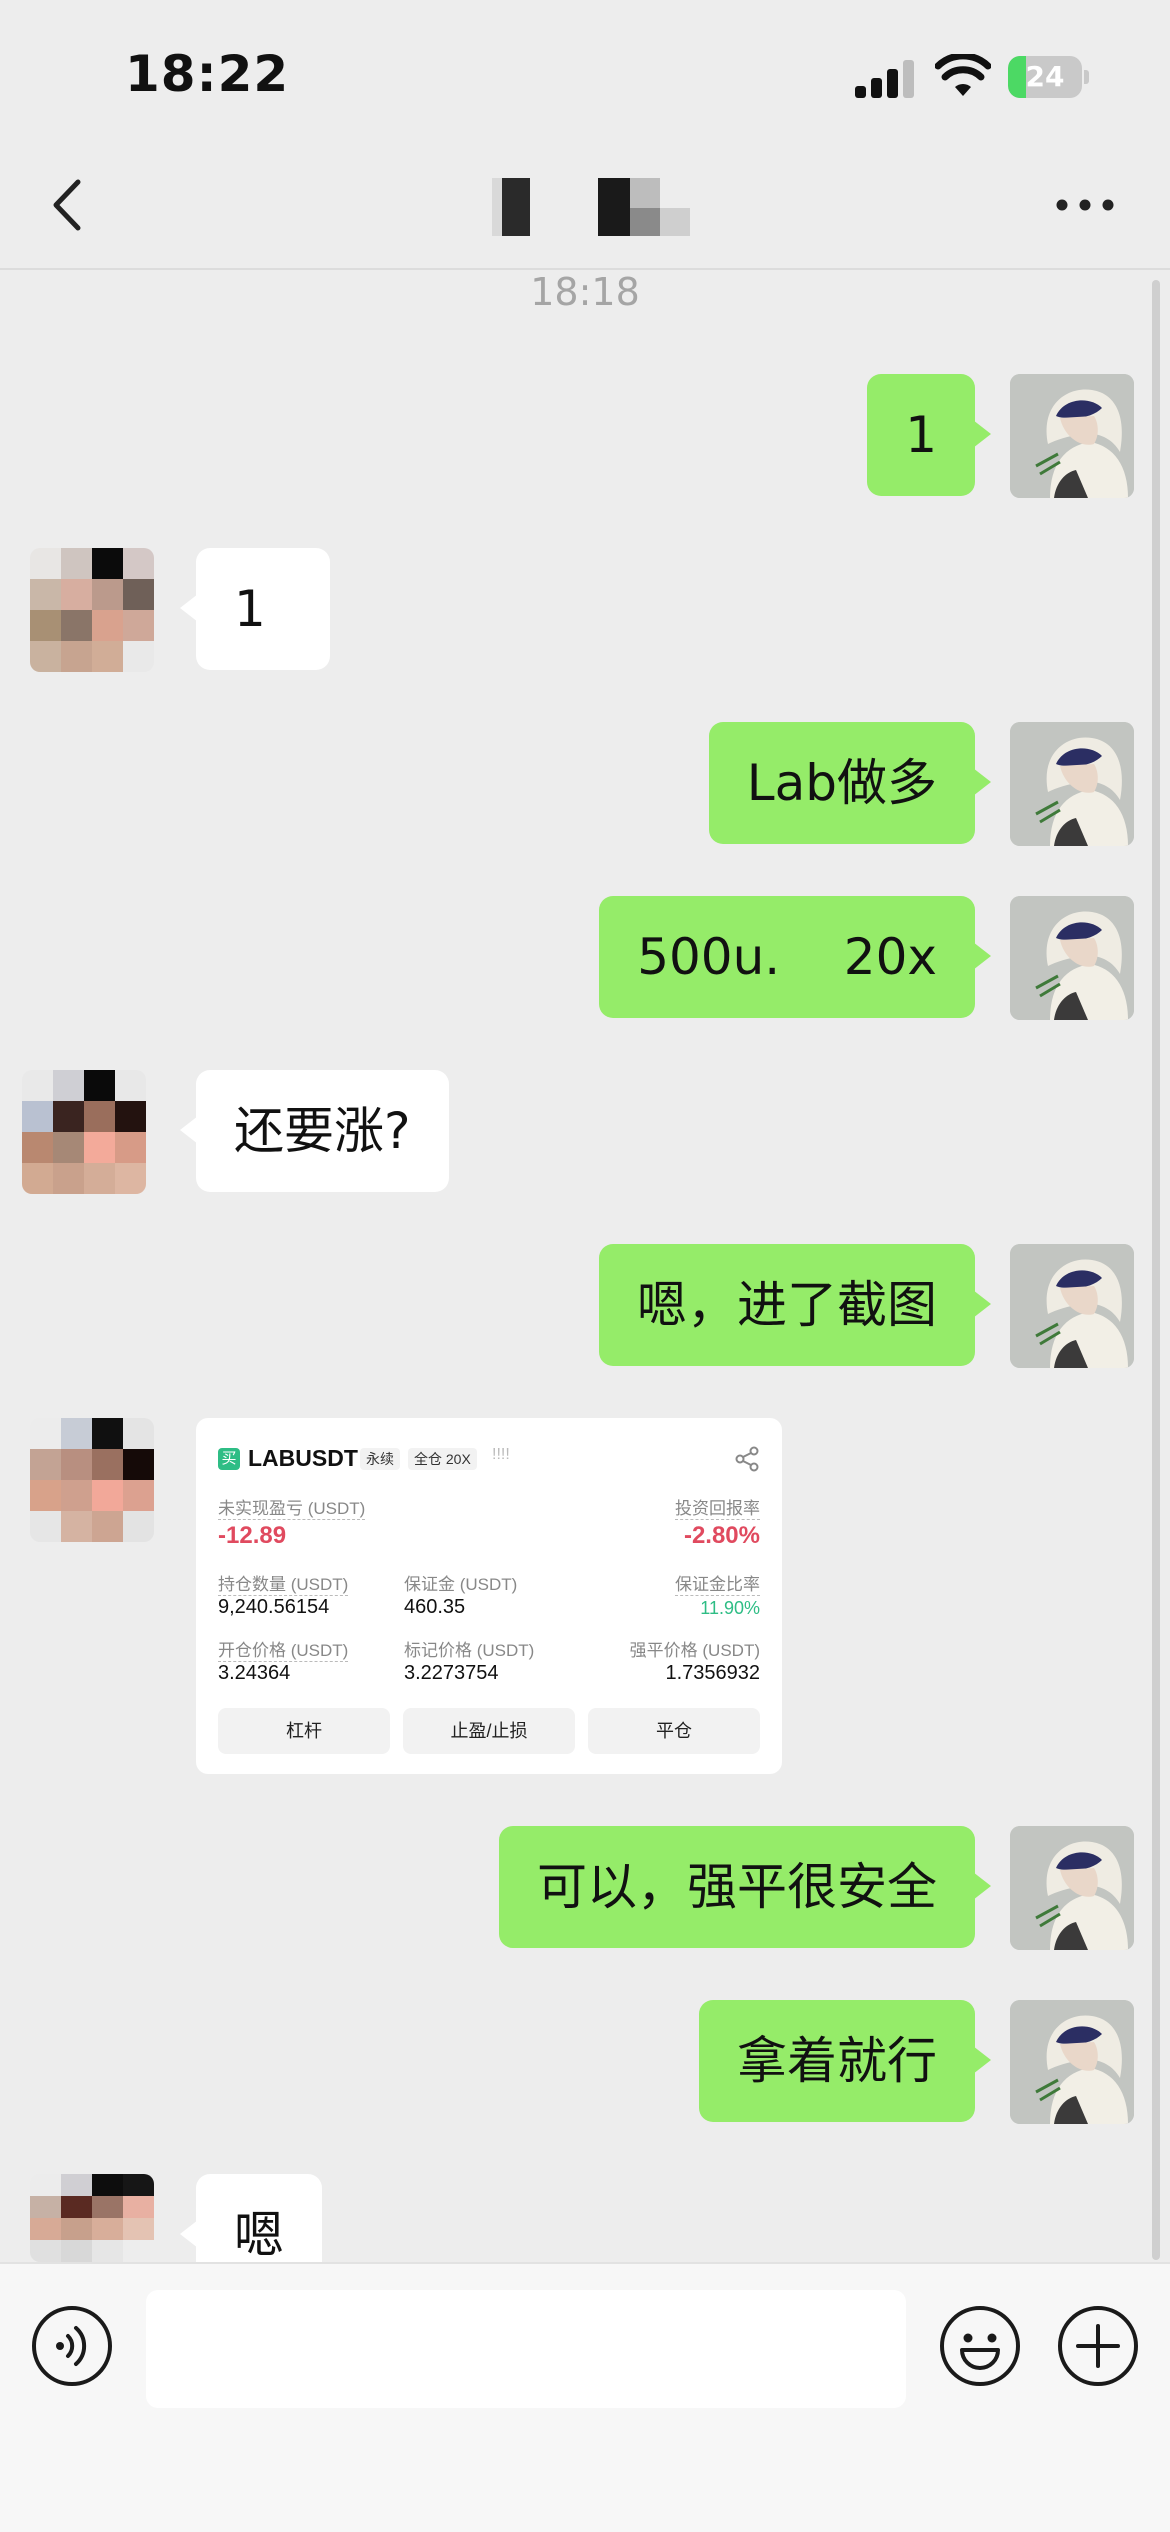 The image size is (1170, 2532). What do you see at coordinates (730, 1608) in the screenshot?
I see `margin-ratio-value: 11.90%` at bounding box center [730, 1608].